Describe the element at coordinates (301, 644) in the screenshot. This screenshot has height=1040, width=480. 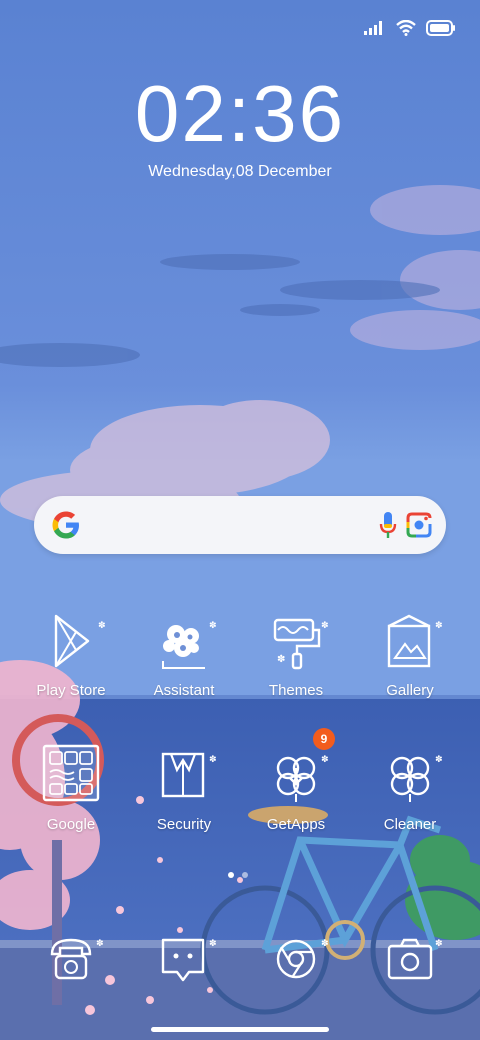
I see `themes-icon: ✽ ✽` at that location.